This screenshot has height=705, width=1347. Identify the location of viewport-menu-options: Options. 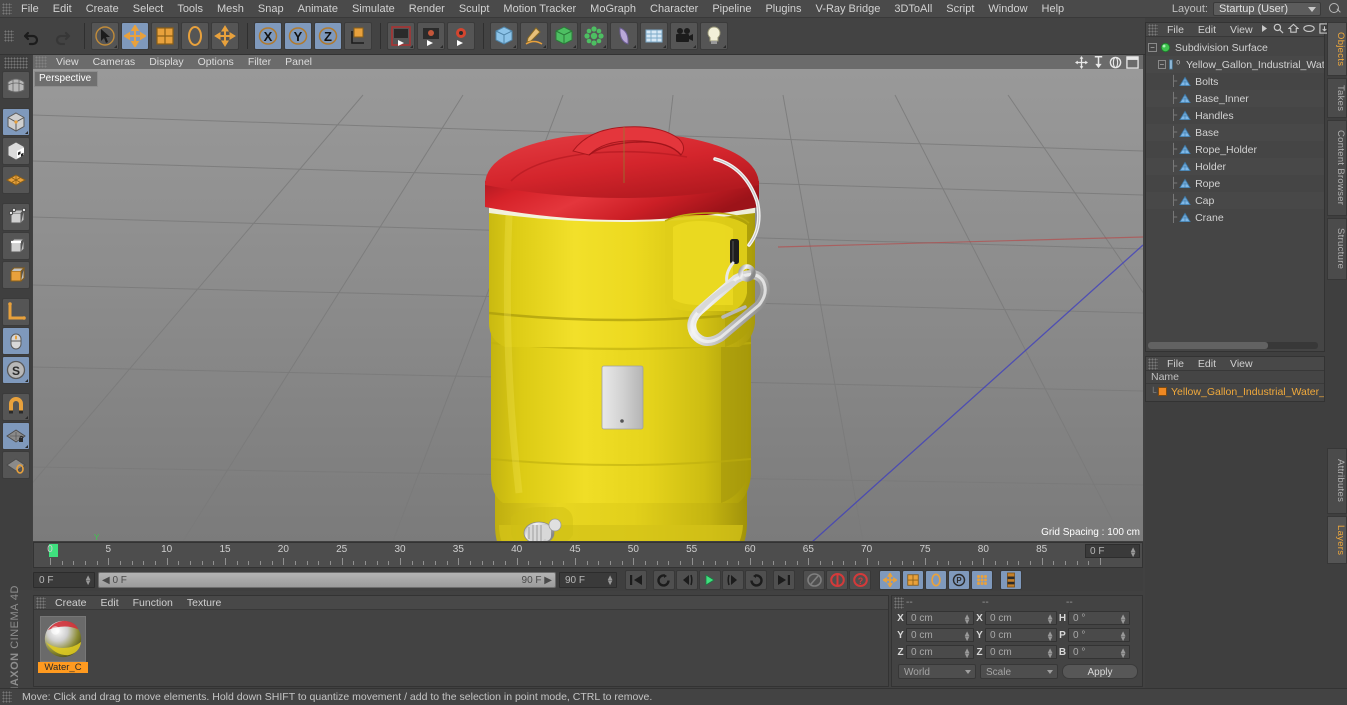
(216, 62).